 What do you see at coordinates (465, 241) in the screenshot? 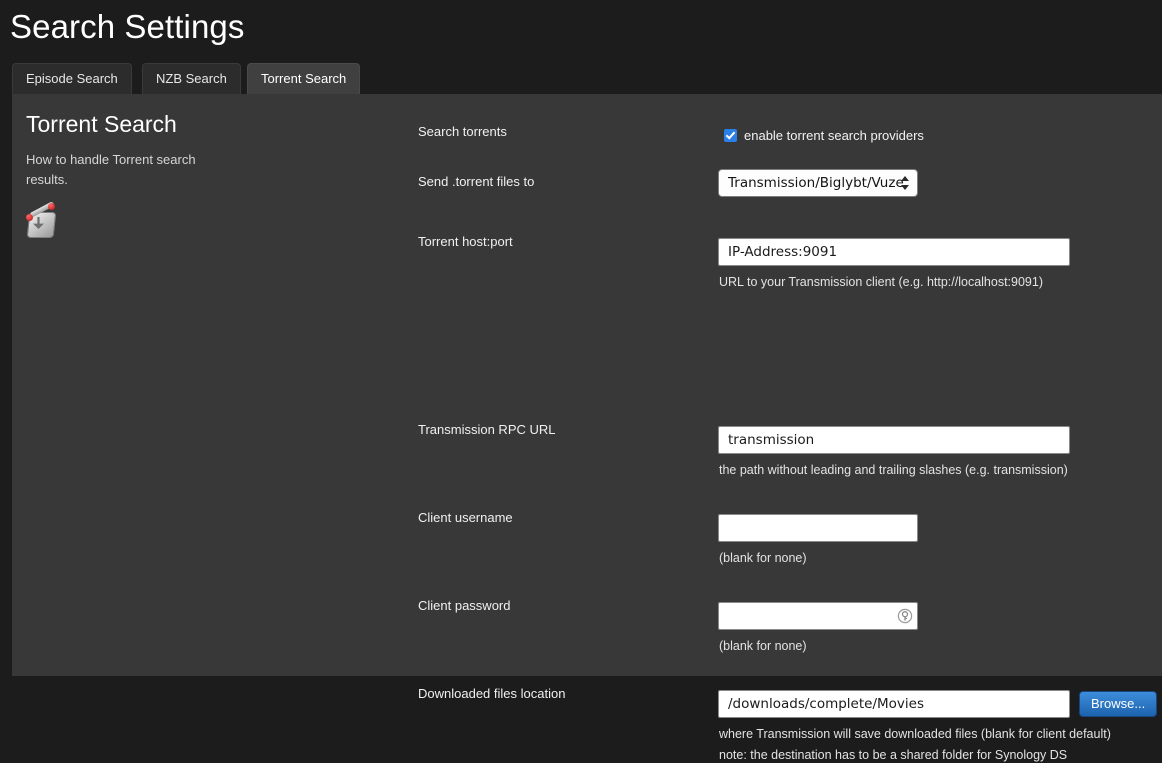
I see `label-torrent-host-port: Torrent host:port` at bounding box center [465, 241].